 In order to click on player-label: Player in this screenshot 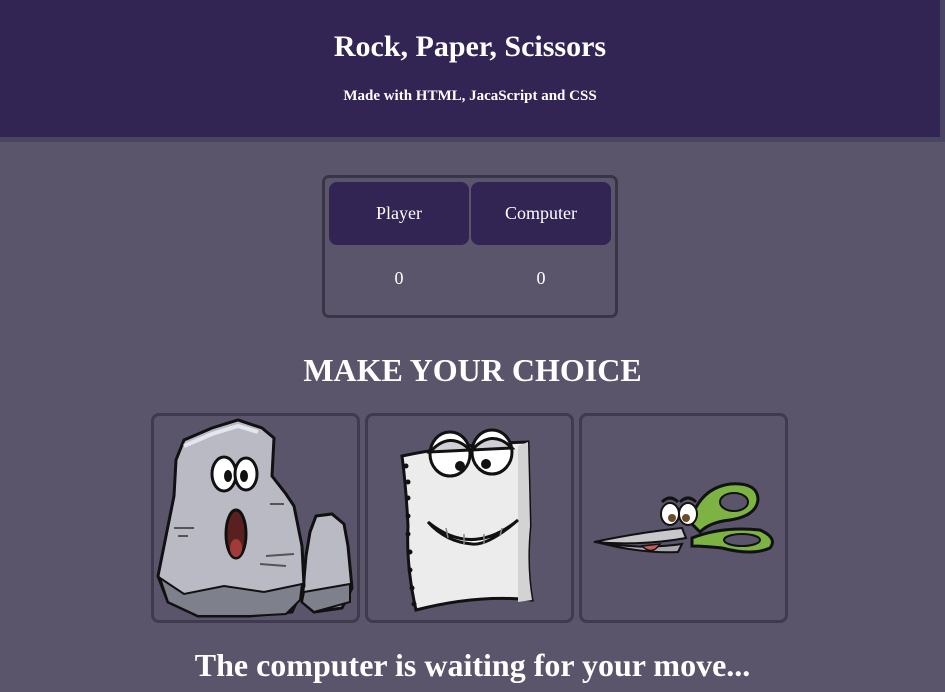, I will do `click(399, 213)`.